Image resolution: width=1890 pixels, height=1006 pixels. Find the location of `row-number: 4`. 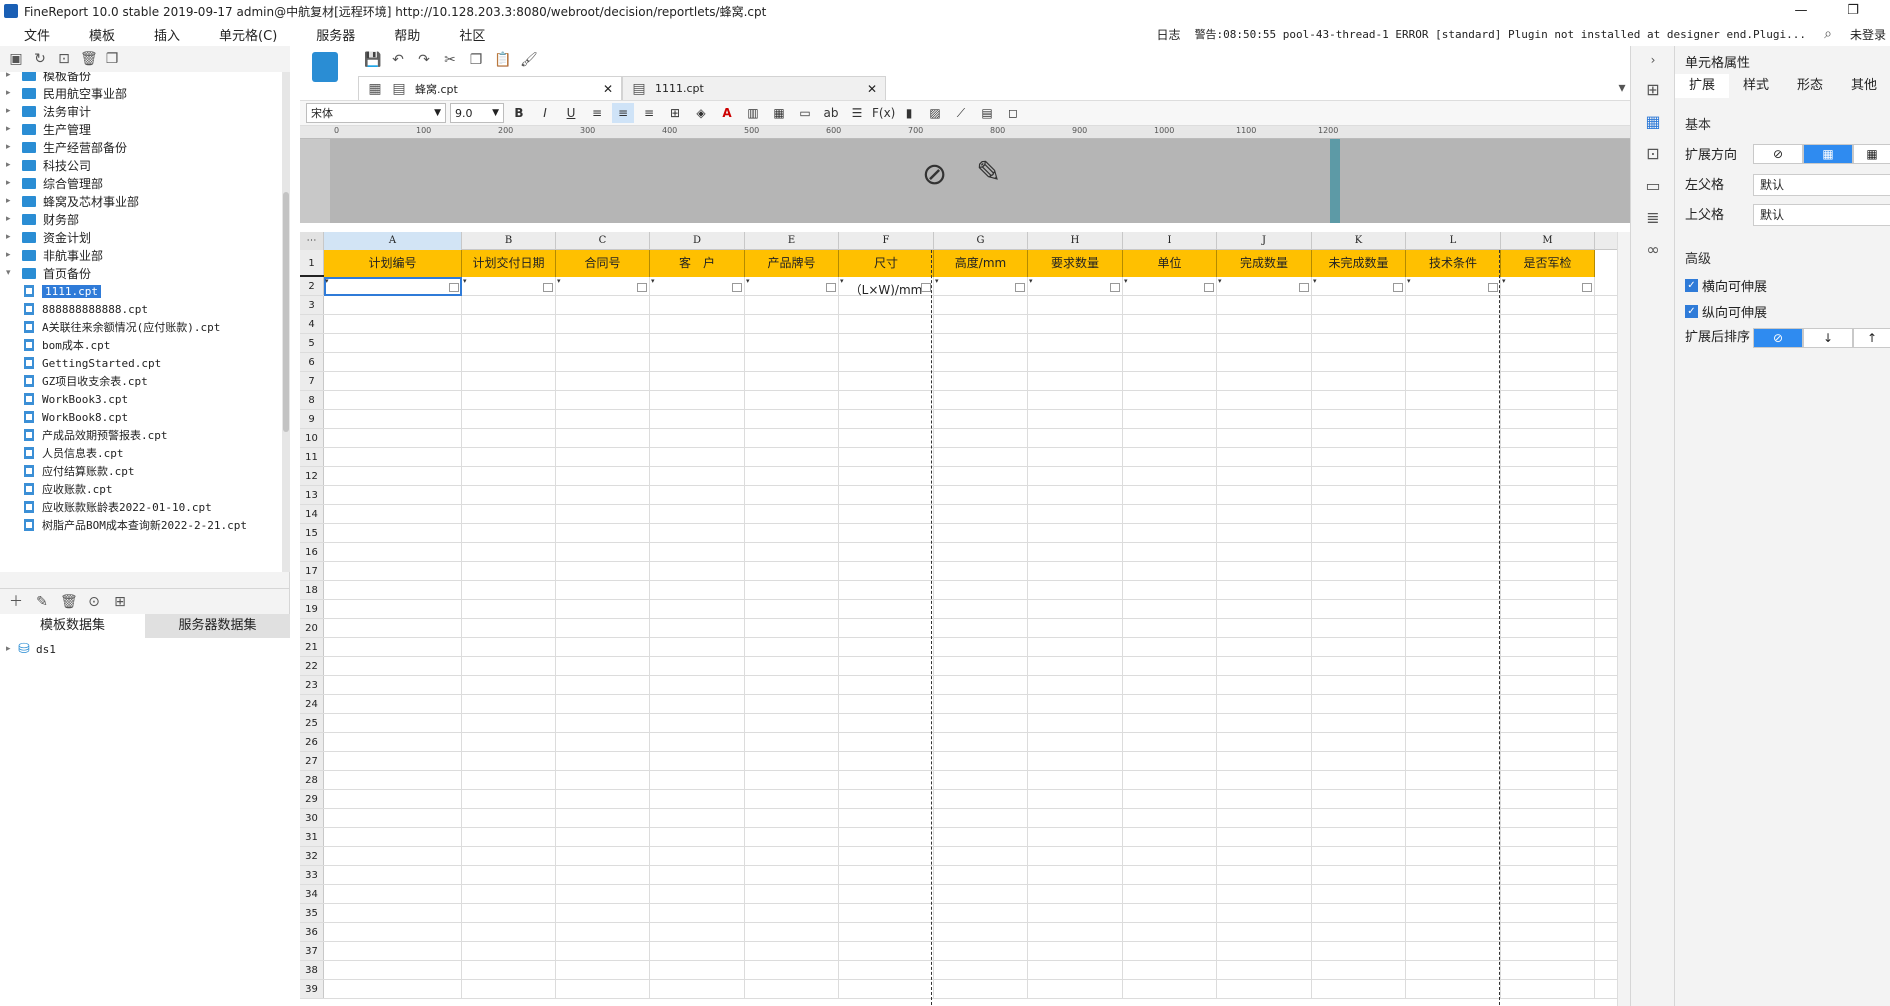

row-number: 4 is located at coordinates (312, 324).